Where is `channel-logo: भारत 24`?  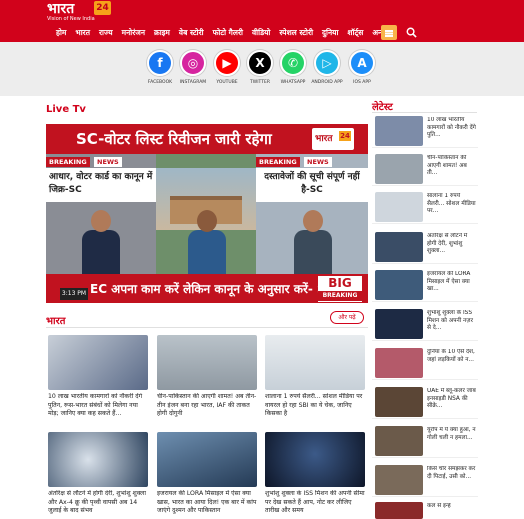
channel-logo: भारत 24 is located at coordinates (333, 139).